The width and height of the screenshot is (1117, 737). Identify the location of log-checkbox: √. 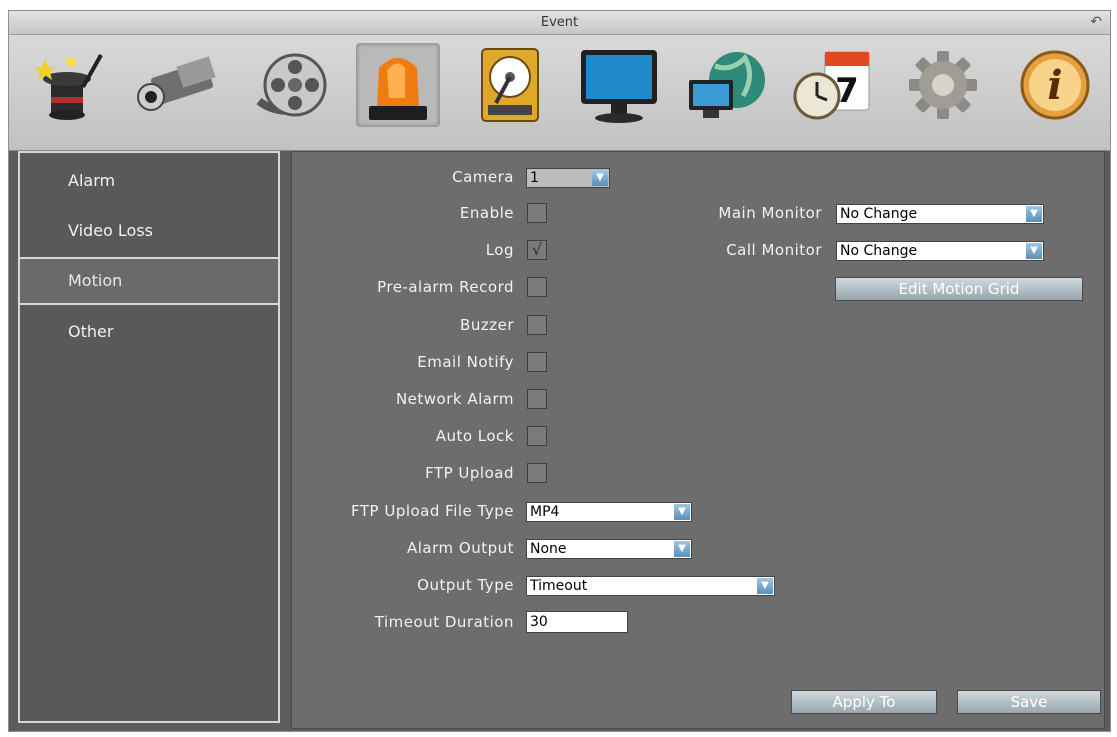
(537, 250).